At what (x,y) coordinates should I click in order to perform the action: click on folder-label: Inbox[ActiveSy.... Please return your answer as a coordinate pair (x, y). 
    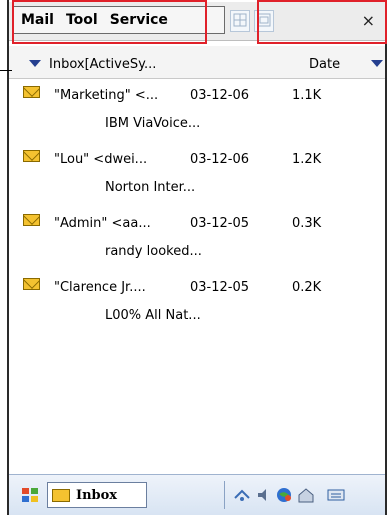
    Looking at the image, I should click on (103, 64).